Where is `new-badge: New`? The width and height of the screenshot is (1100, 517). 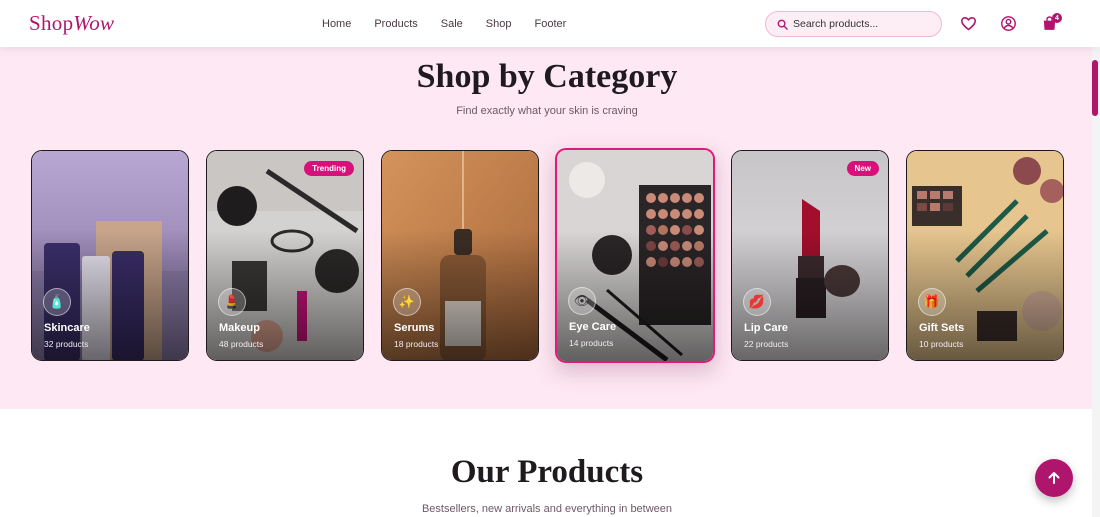
new-badge: New is located at coordinates (862, 168).